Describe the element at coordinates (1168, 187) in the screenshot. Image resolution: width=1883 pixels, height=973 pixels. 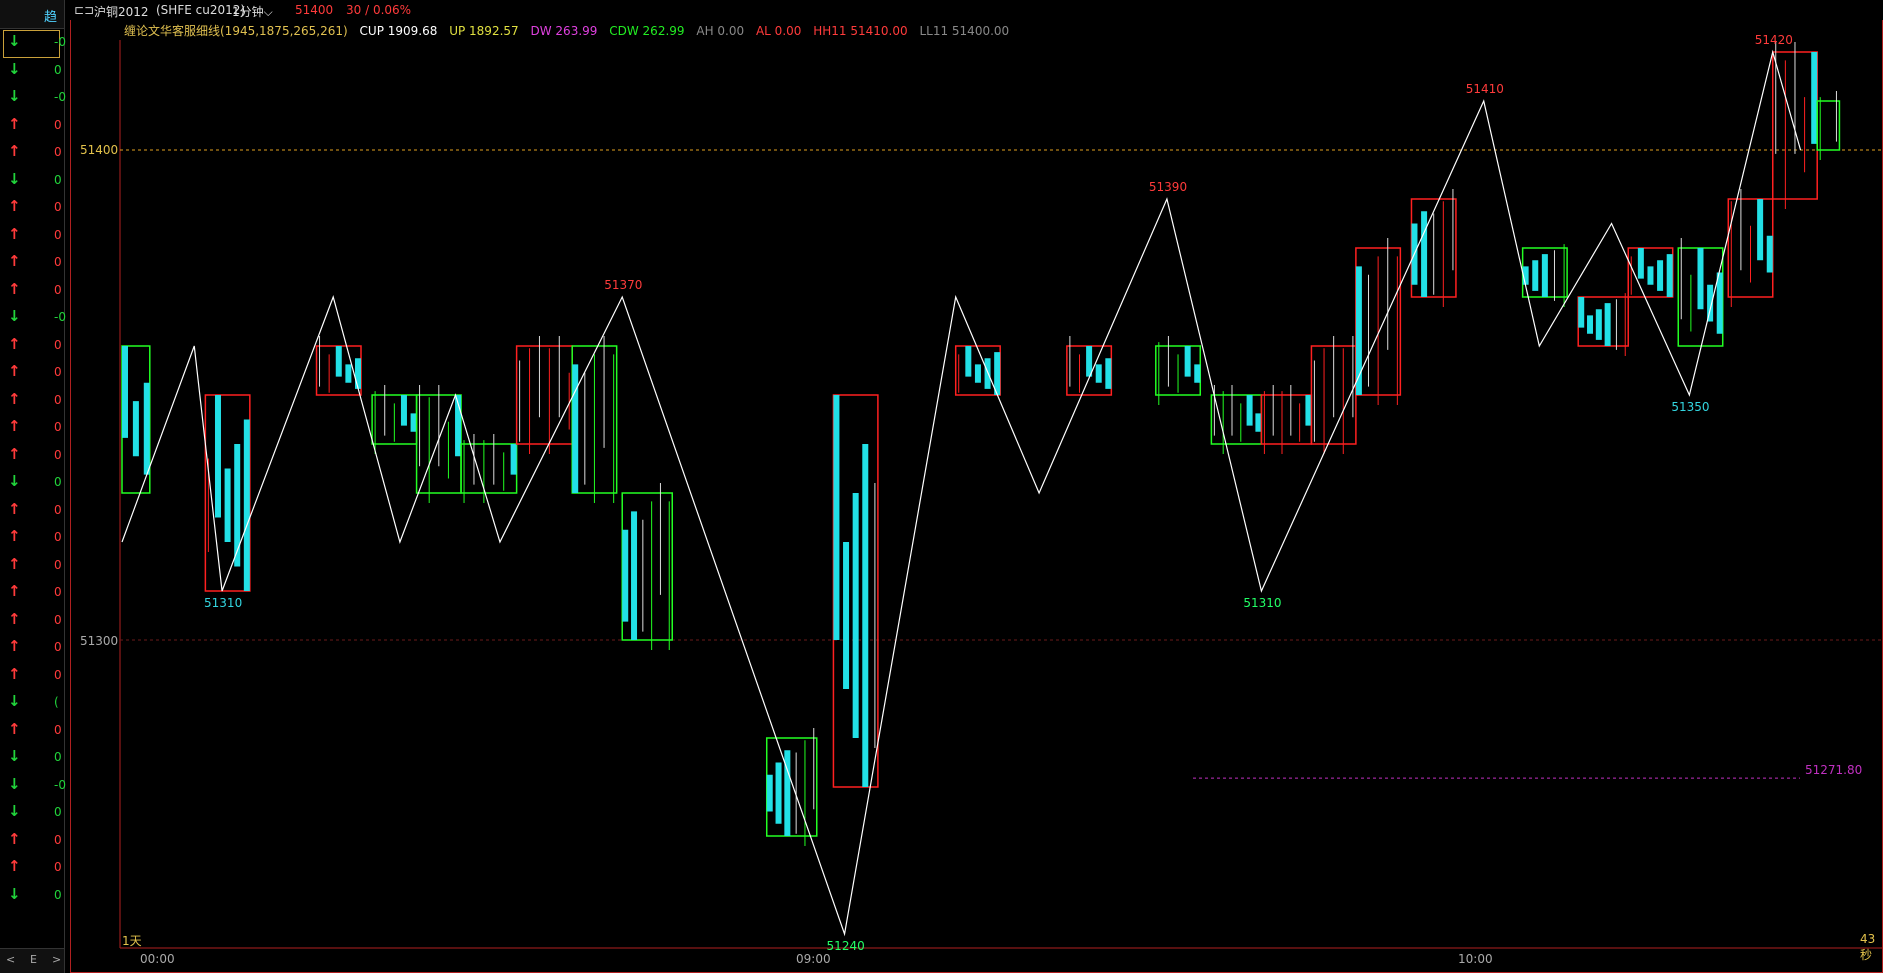
I see `pivot-label: 51390` at that location.